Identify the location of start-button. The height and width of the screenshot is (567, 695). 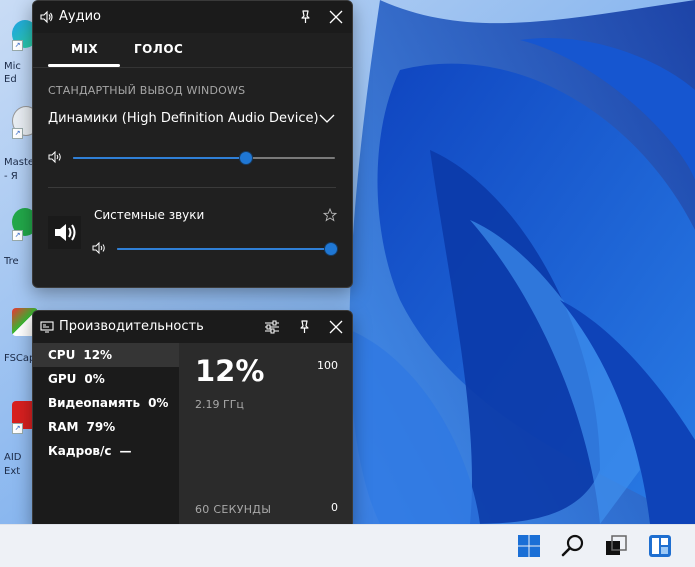
(529, 546).